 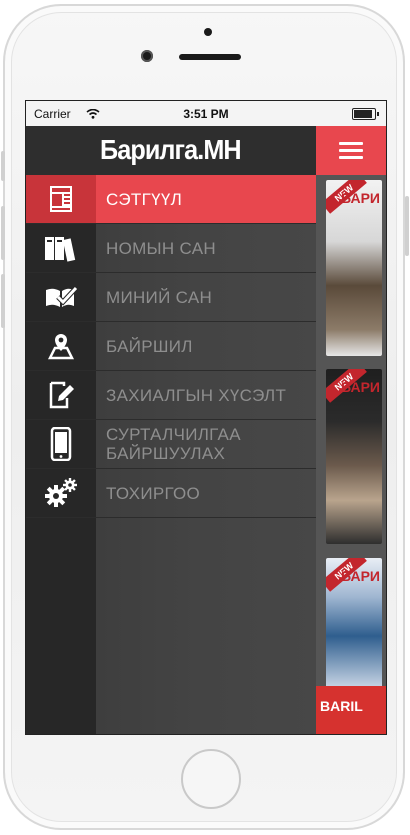 I want to click on hamburger-menu-icon, so click(x=351, y=150).